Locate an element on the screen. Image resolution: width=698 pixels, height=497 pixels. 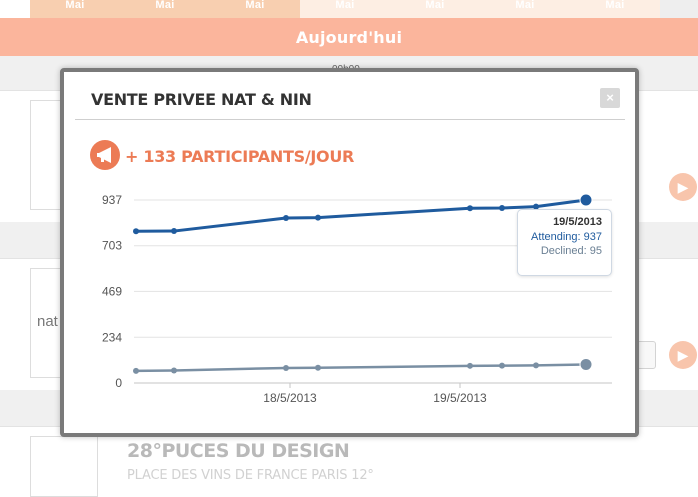
y-tick-label: 937 is located at coordinates (112, 200).